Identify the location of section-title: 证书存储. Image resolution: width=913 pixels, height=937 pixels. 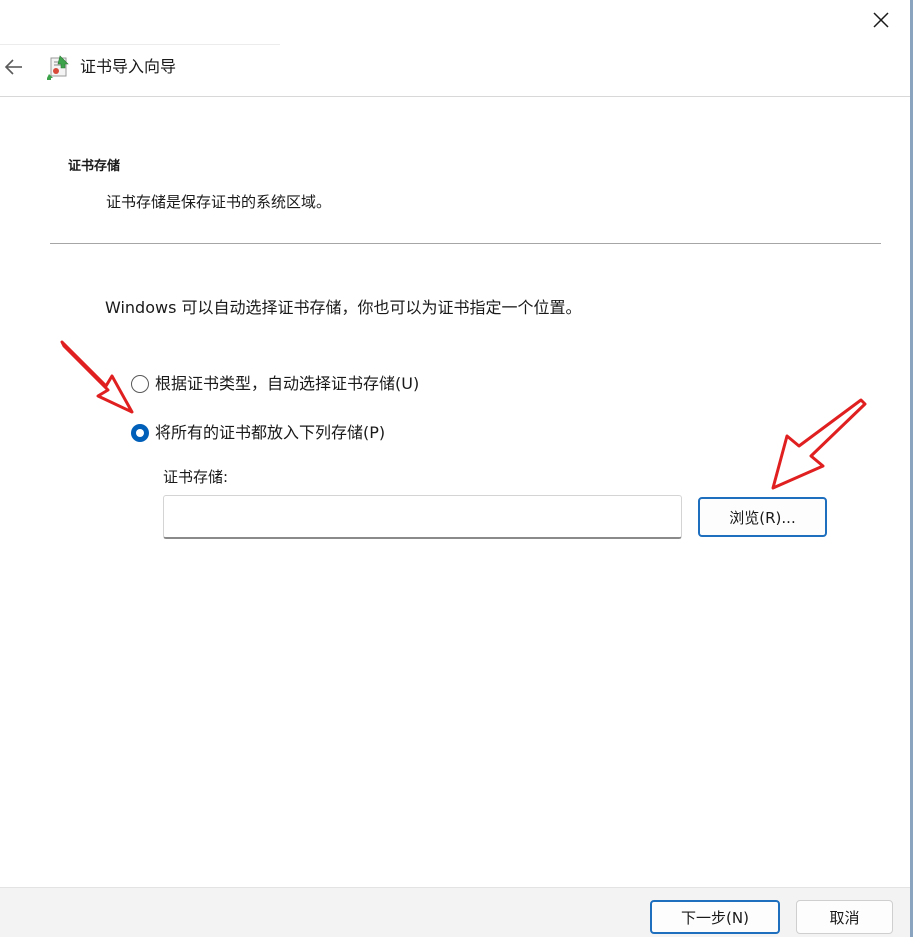
(94, 166).